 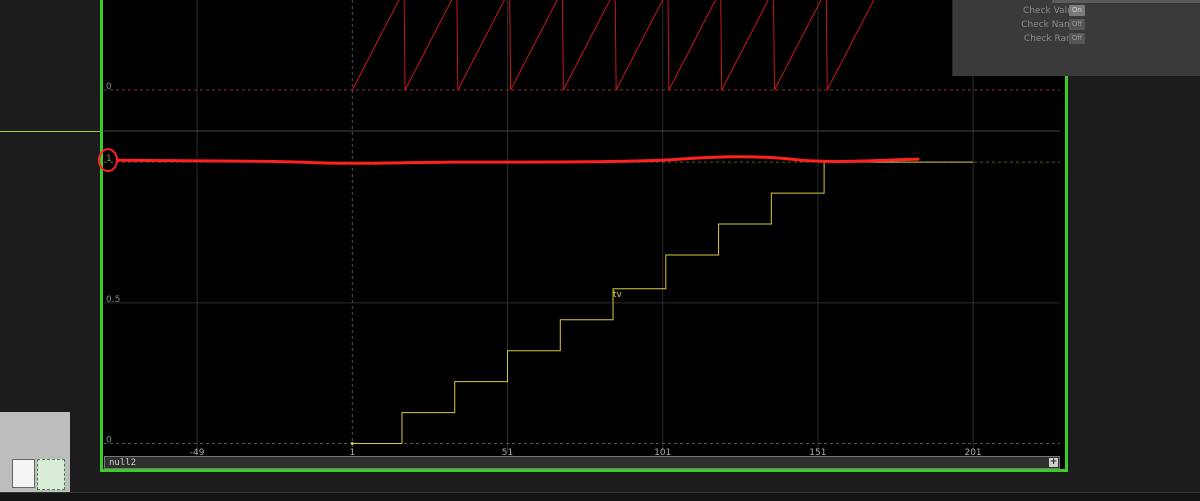 What do you see at coordinates (23, 473) in the screenshot?
I see `node-thumbnail-icon` at bounding box center [23, 473].